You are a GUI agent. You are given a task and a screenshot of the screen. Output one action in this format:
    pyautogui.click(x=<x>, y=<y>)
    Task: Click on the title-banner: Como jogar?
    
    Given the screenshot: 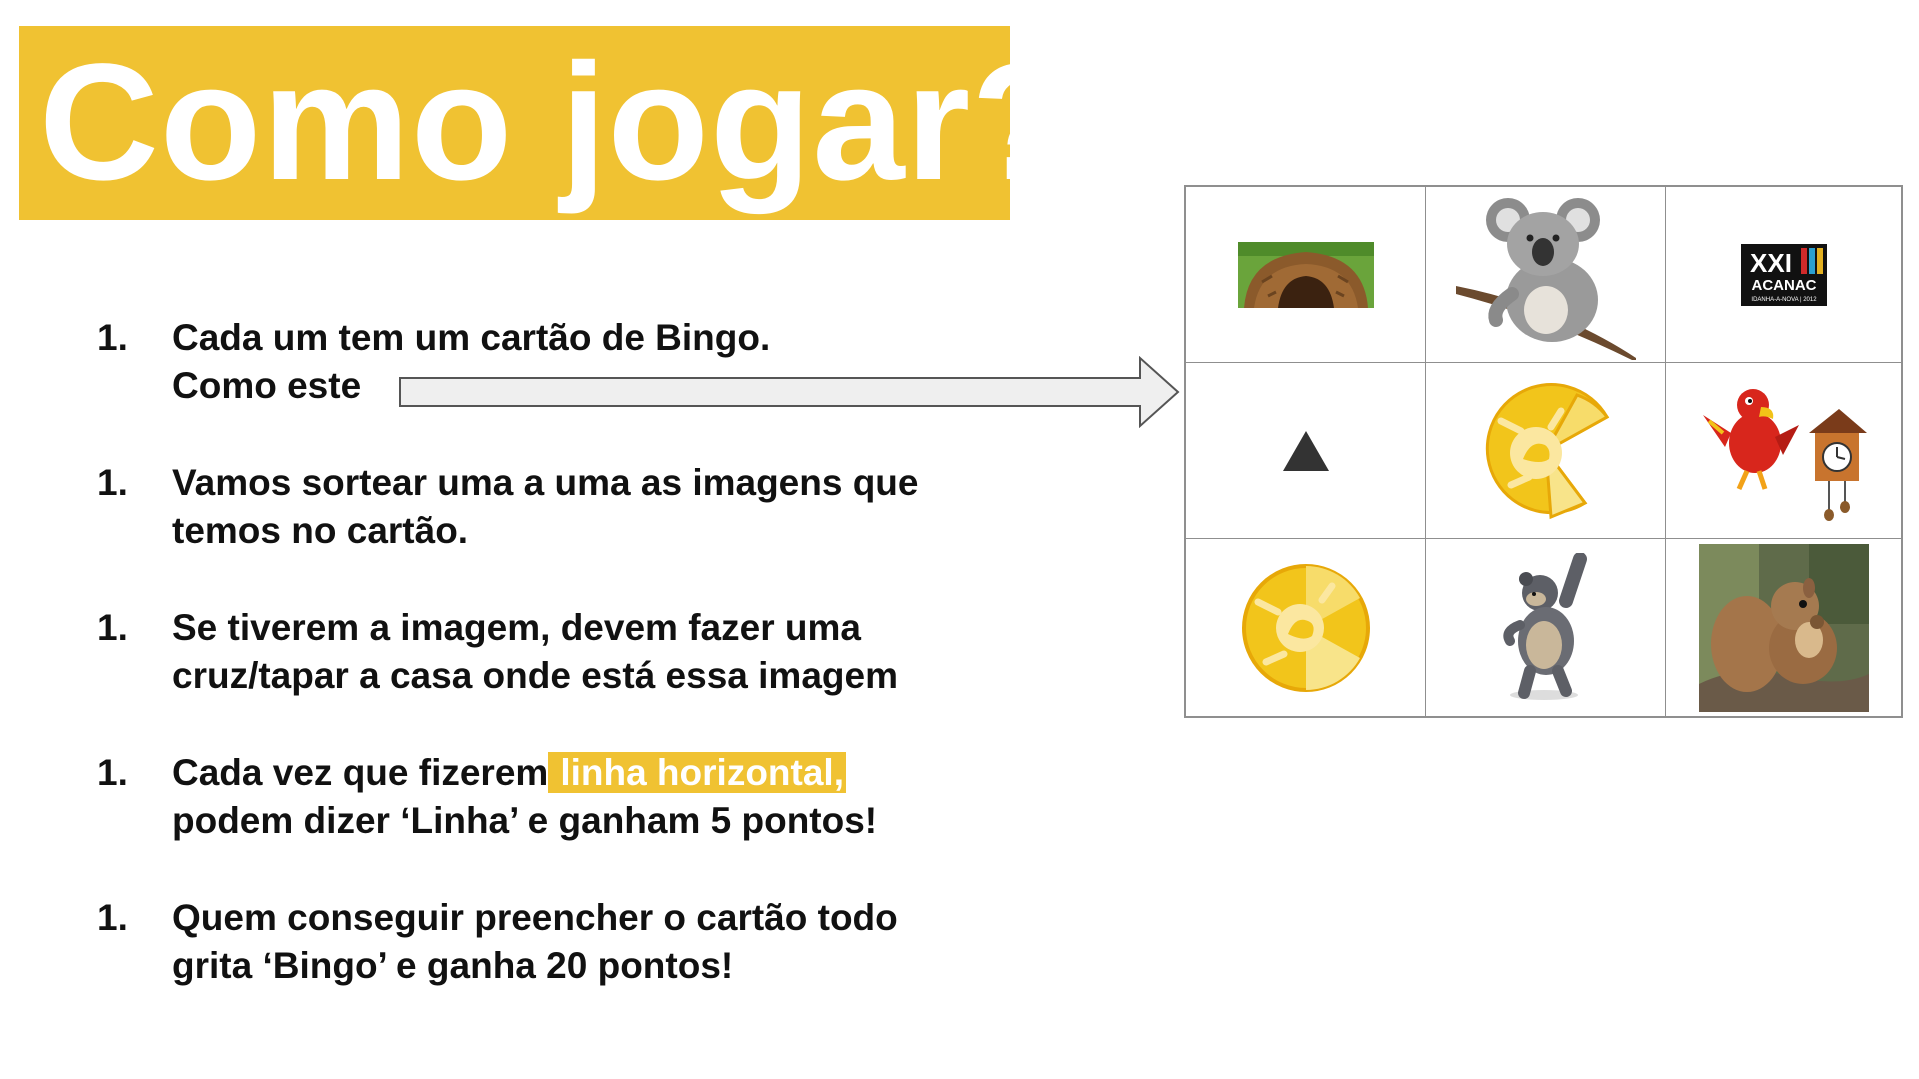 What is the action you would take?
    pyautogui.click(x=546, y=123)
    